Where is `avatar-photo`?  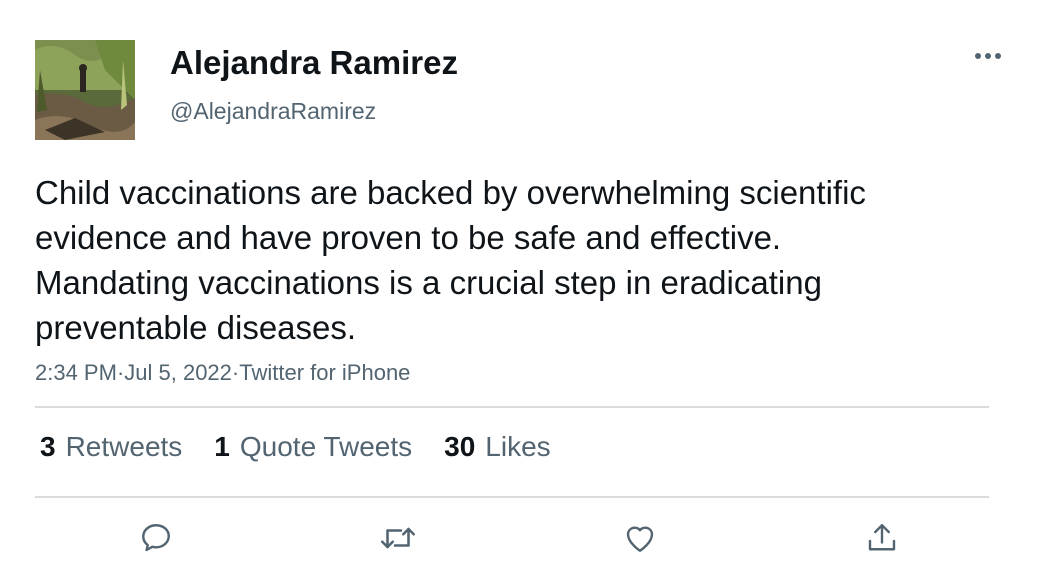
avatar-photo is located at coordinates (85, 90).